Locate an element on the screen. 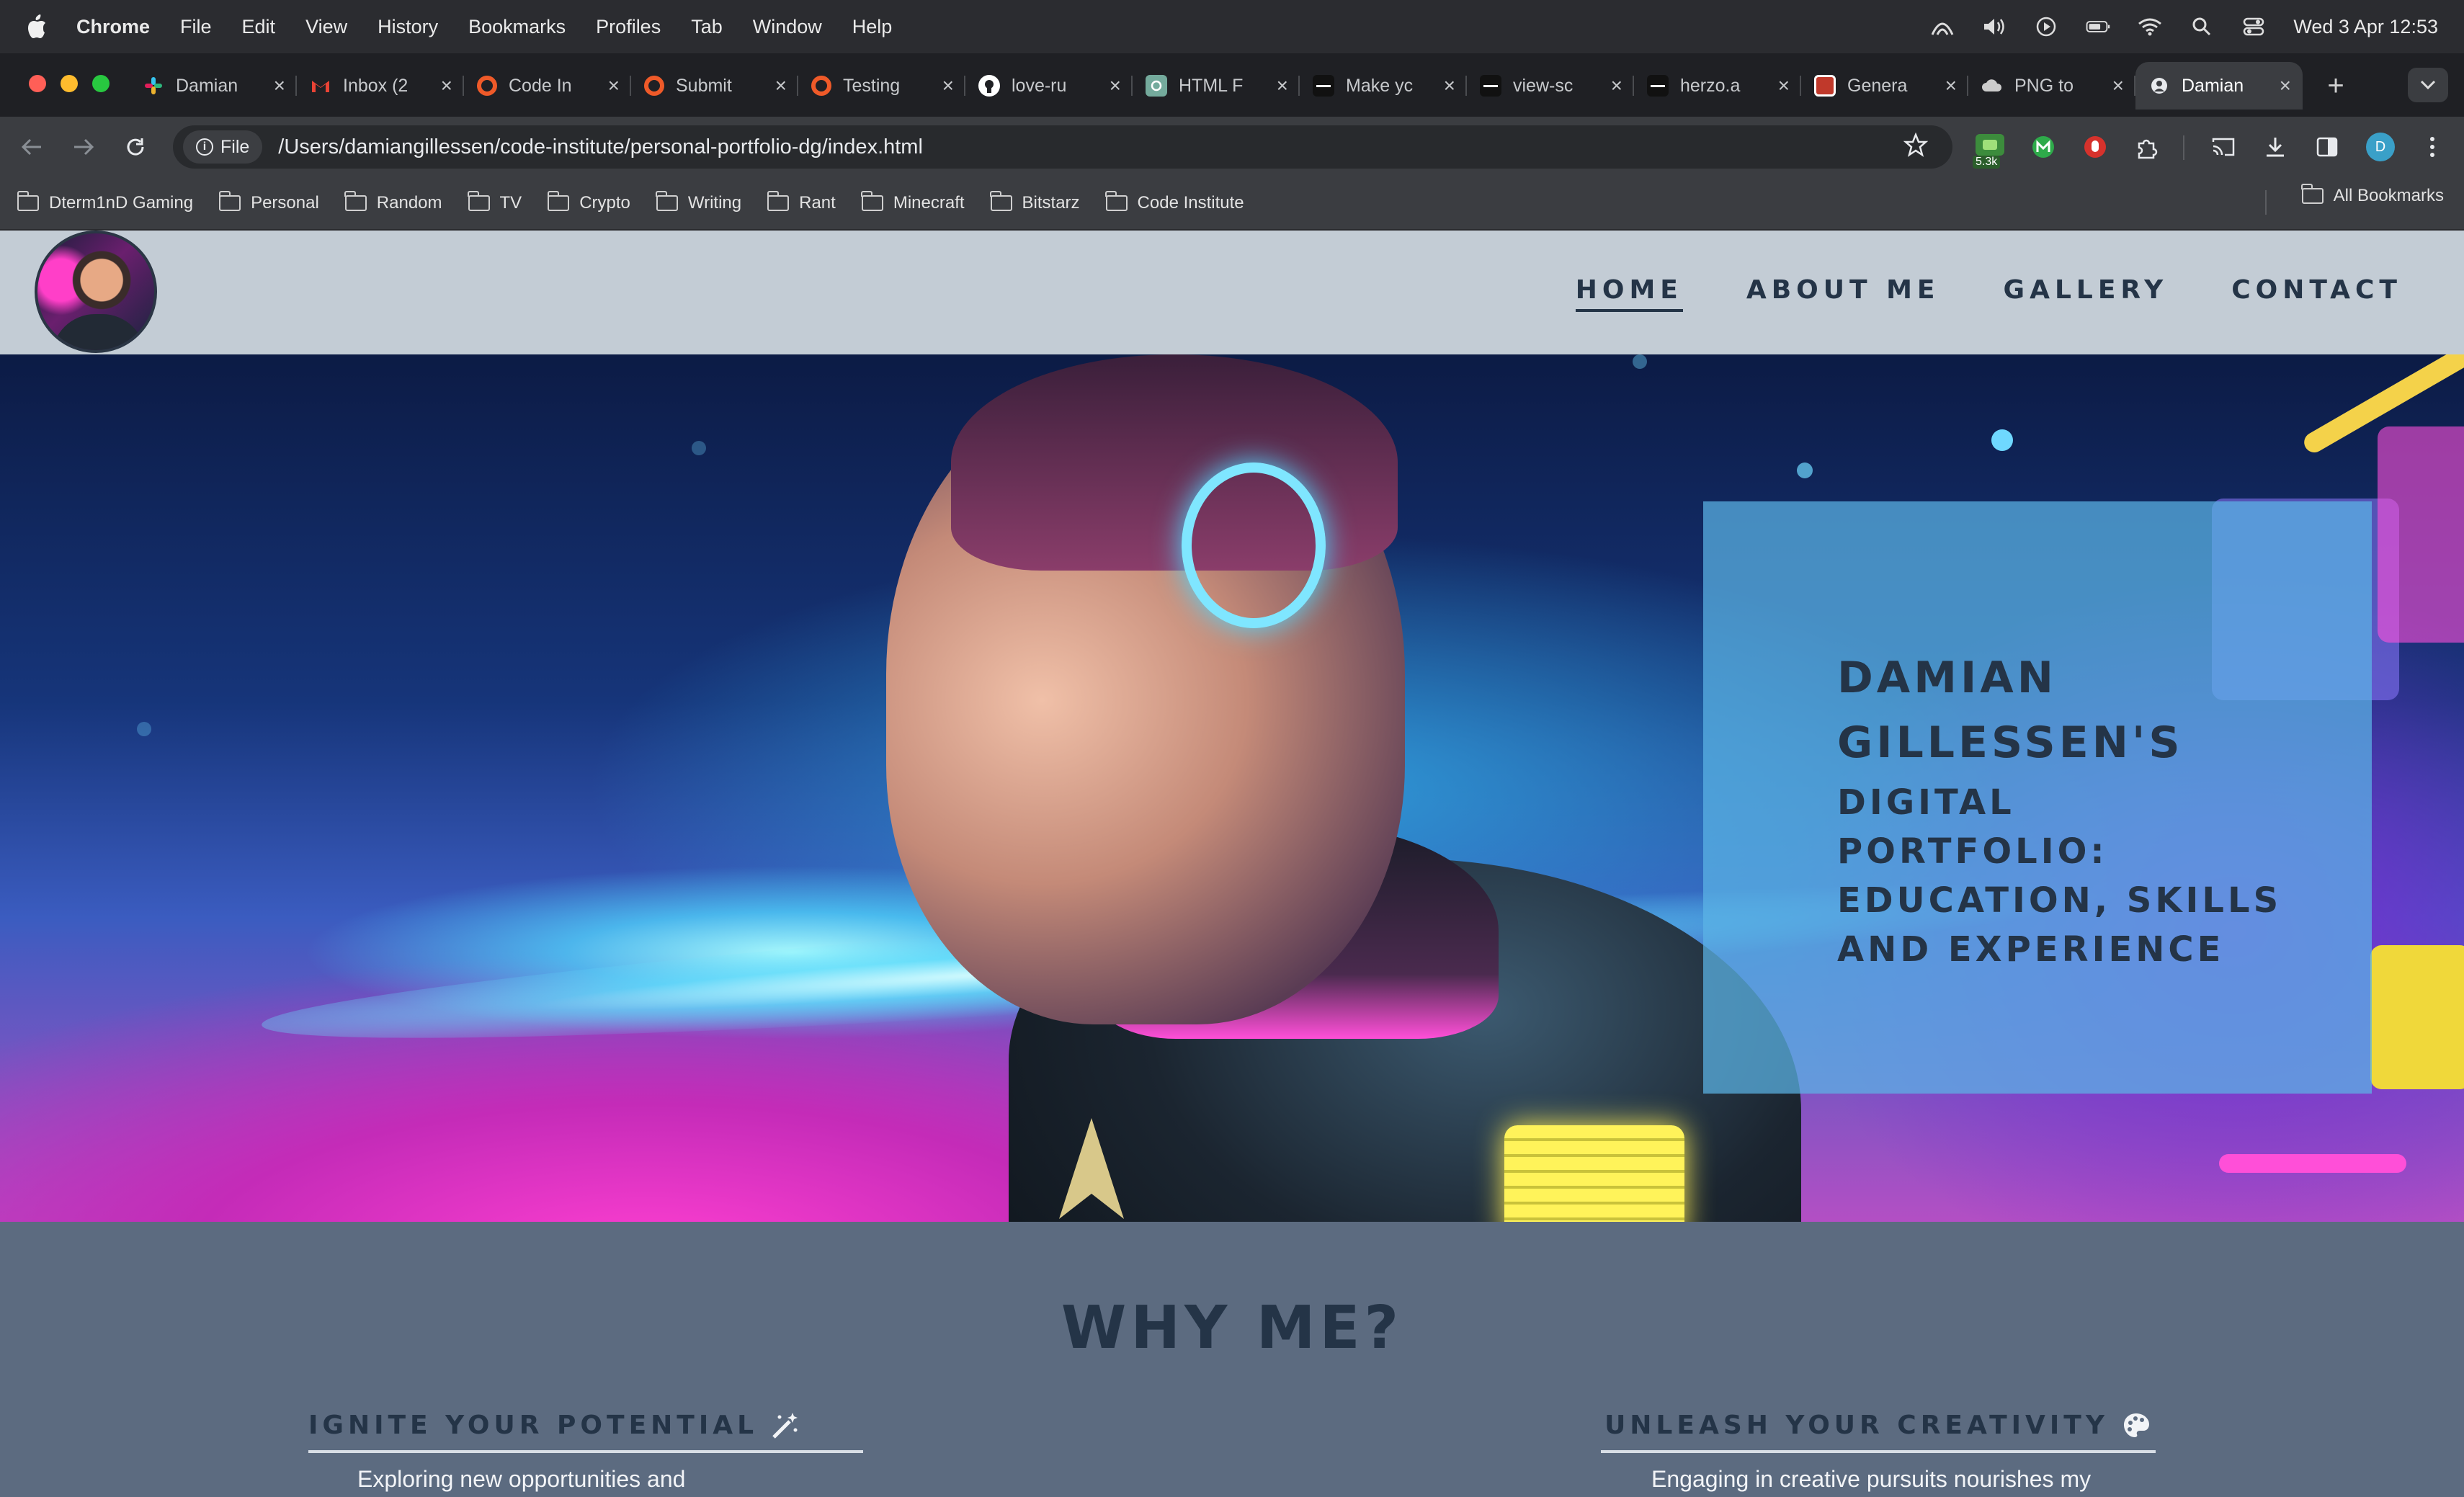 This screenshot has width=2464, height=1497. bookmark-folder: Personal is located at coordinates (268, 202).